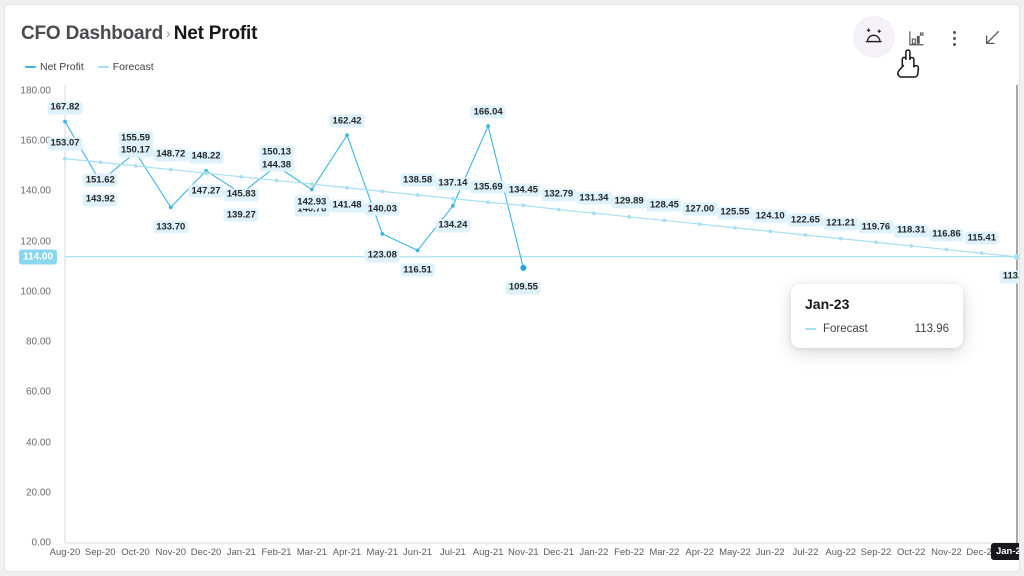 This screenshot has height=576, width=1024. What do you see at coordinates (277, 152) in the screenshot?
I see `data-label: 150.13` at bounding box center [277, 152].